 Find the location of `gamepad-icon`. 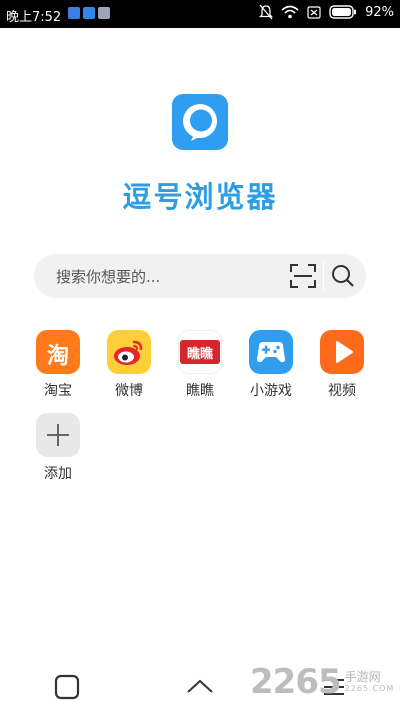

gamepad-icon is located at coordinates (271, 352).